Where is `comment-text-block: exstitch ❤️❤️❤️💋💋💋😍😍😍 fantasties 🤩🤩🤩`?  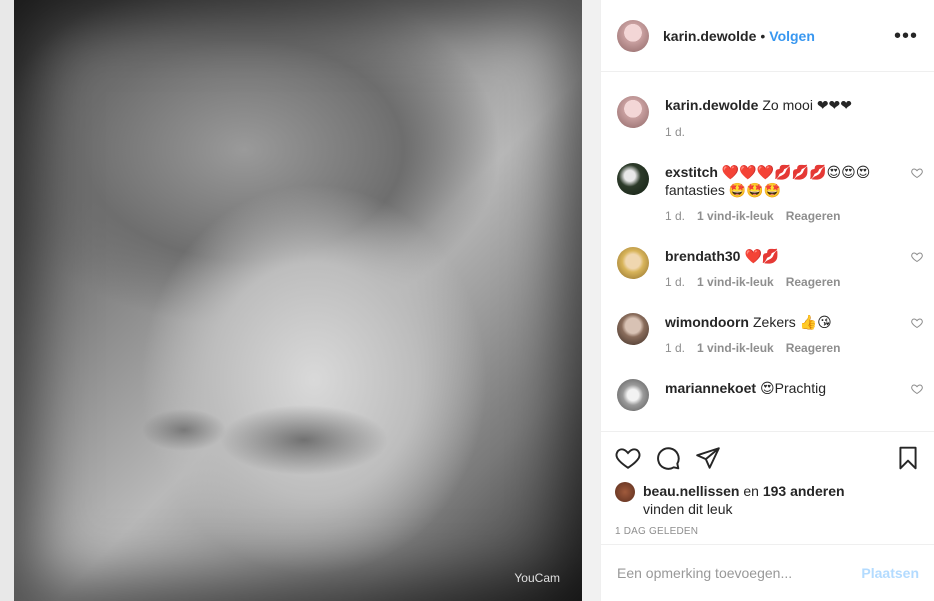
comment-text-block: exstitch ❤️❤️❤️💋💋💋😍😍😍 fantasties 🤩🤩🤩 is located at coordinates (792, 181).